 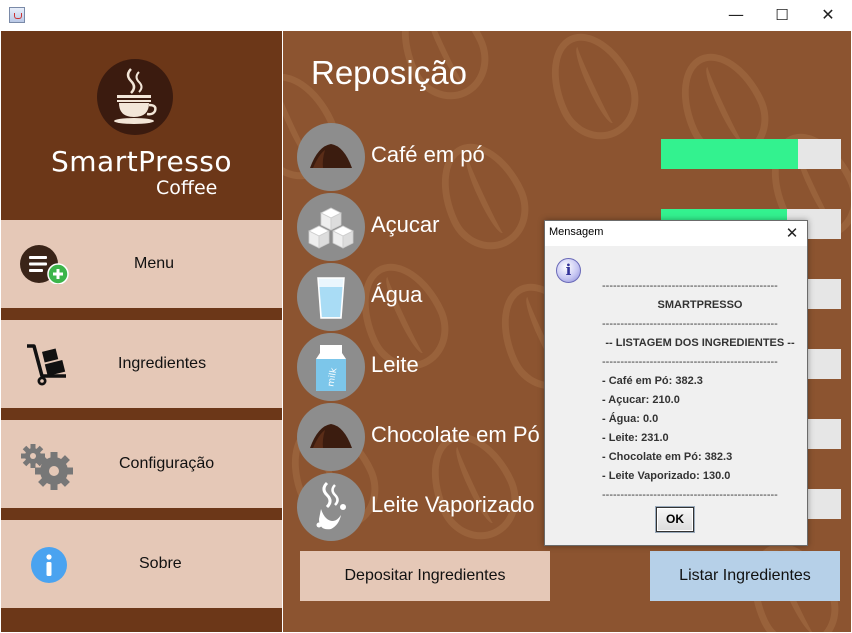 I want to click on sidebar-item-label: Configuração, so click(x=167, y=463).